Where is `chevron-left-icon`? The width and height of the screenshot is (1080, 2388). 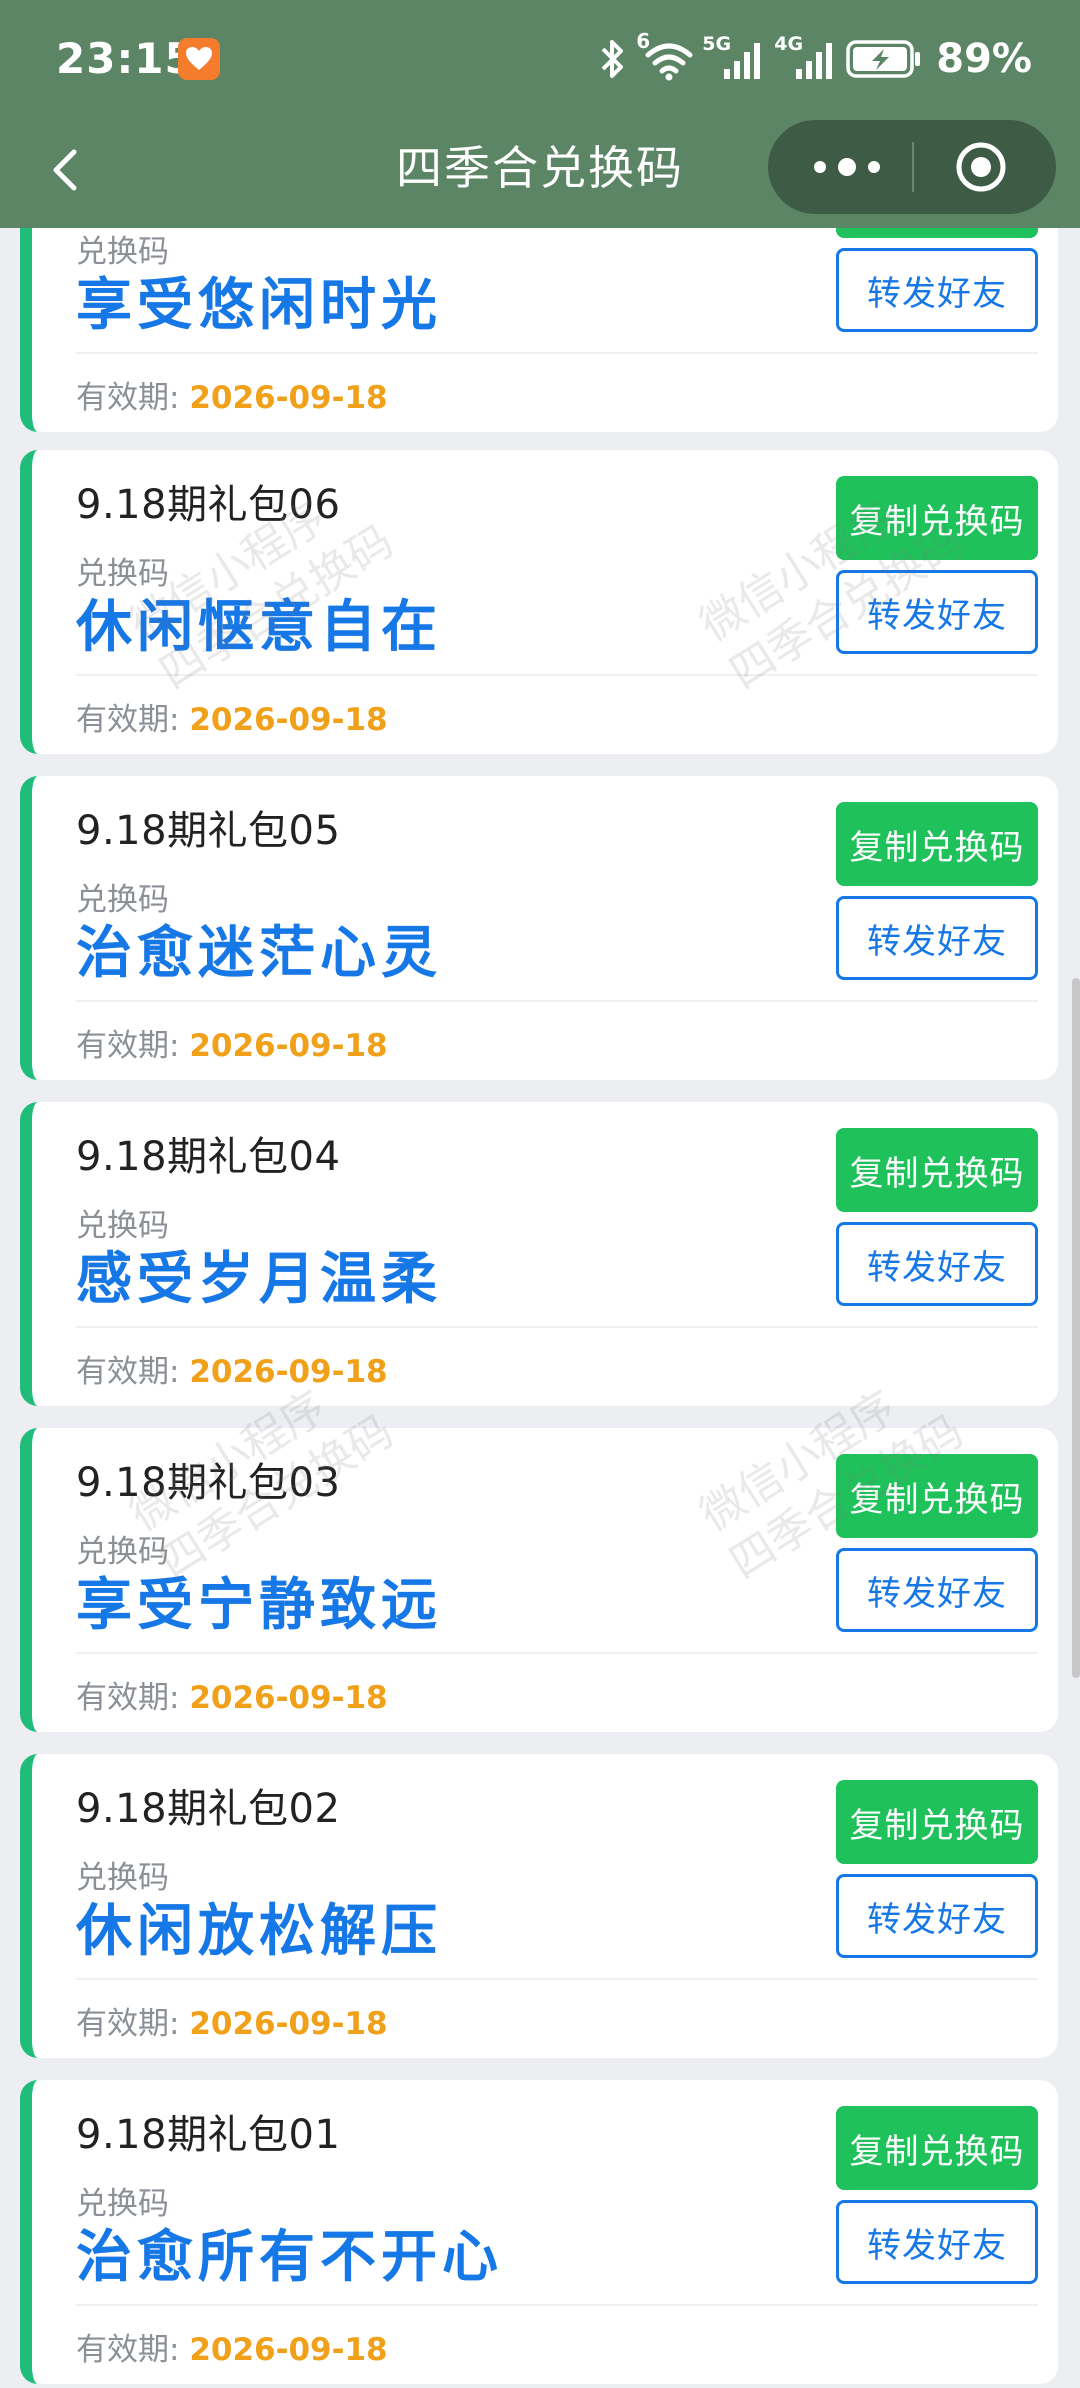
chevron-left-icon is located at coordinates (66, 170).